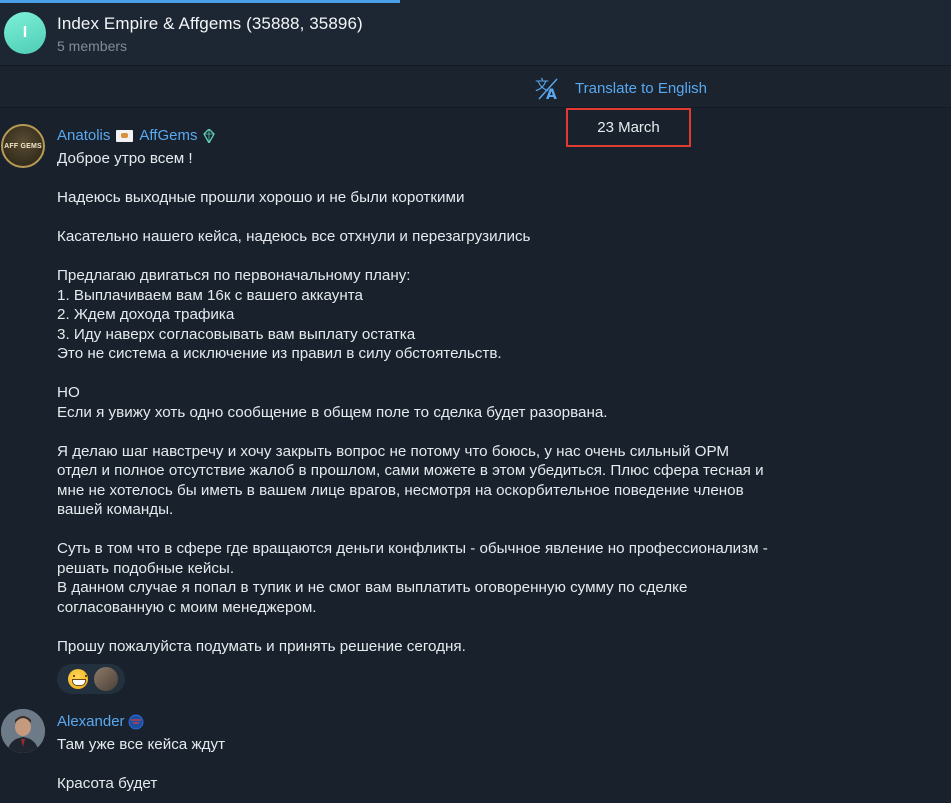 This screenshot has width=951, height=803. What do you see at coordinates (92, 46) in the screenshot?
I see `member-count: 5 members` at bounding box center [92, 46].